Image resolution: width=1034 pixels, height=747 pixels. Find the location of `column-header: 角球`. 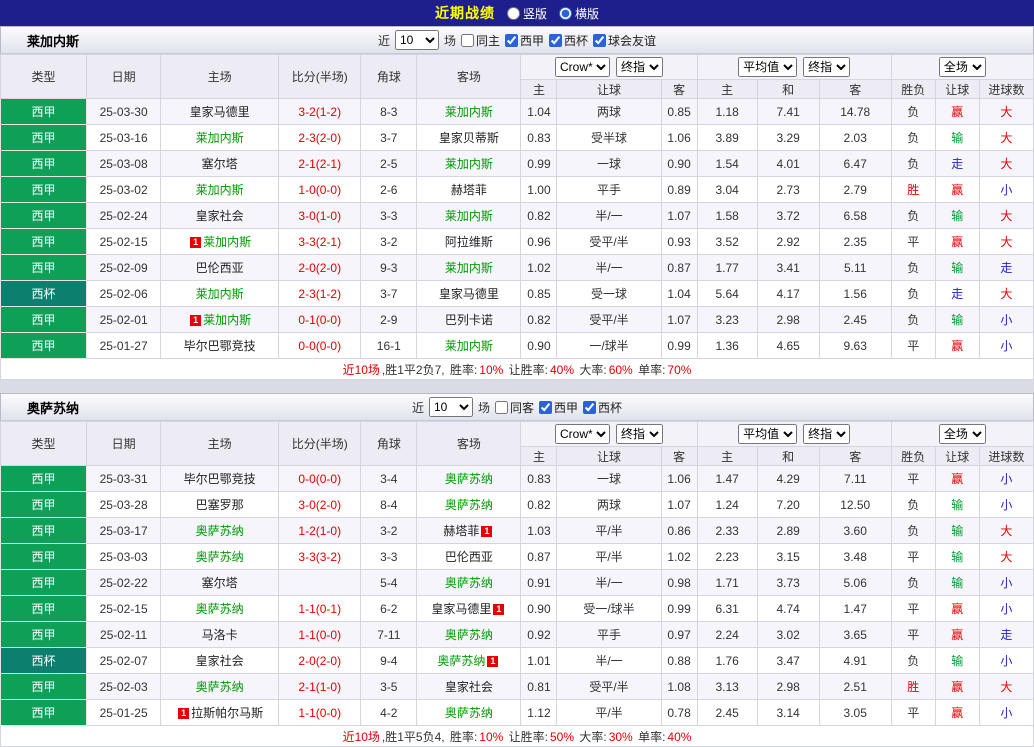

column-header: 角球 is located at coordinates (389, 76).